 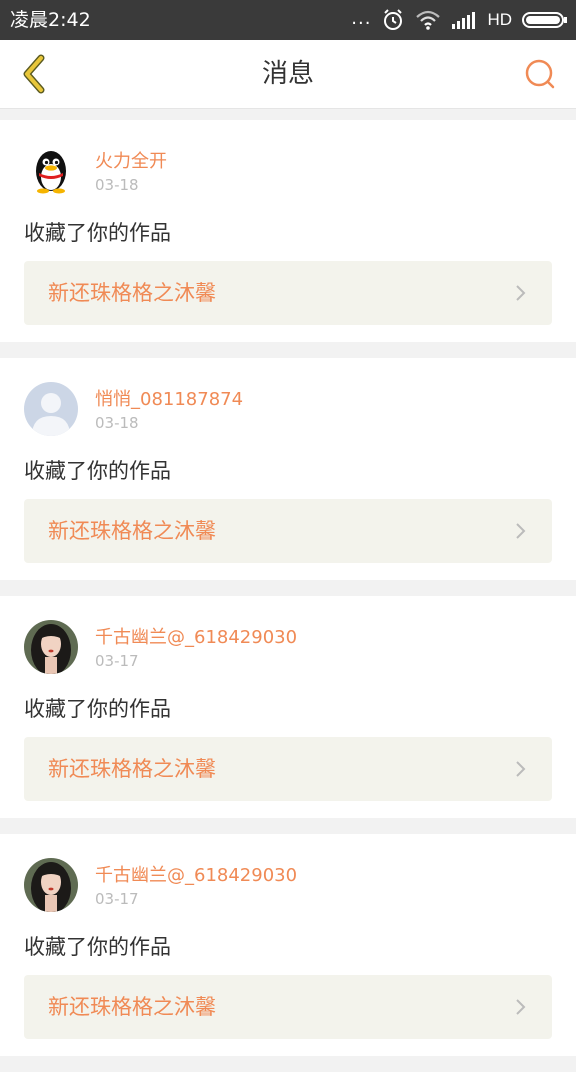 I want to click on wifi-icon, so click(x=428, y=20).